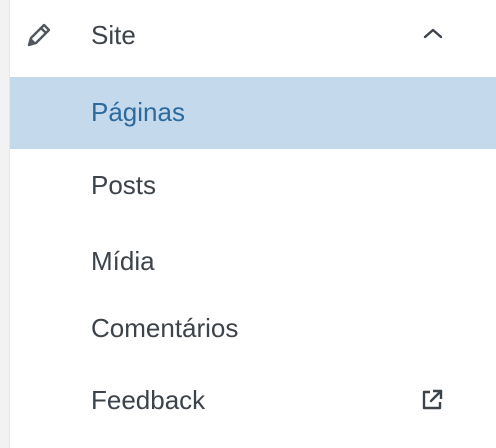 The image size is (496, 448). I want to click on external-link-icon, so click(432, 400).